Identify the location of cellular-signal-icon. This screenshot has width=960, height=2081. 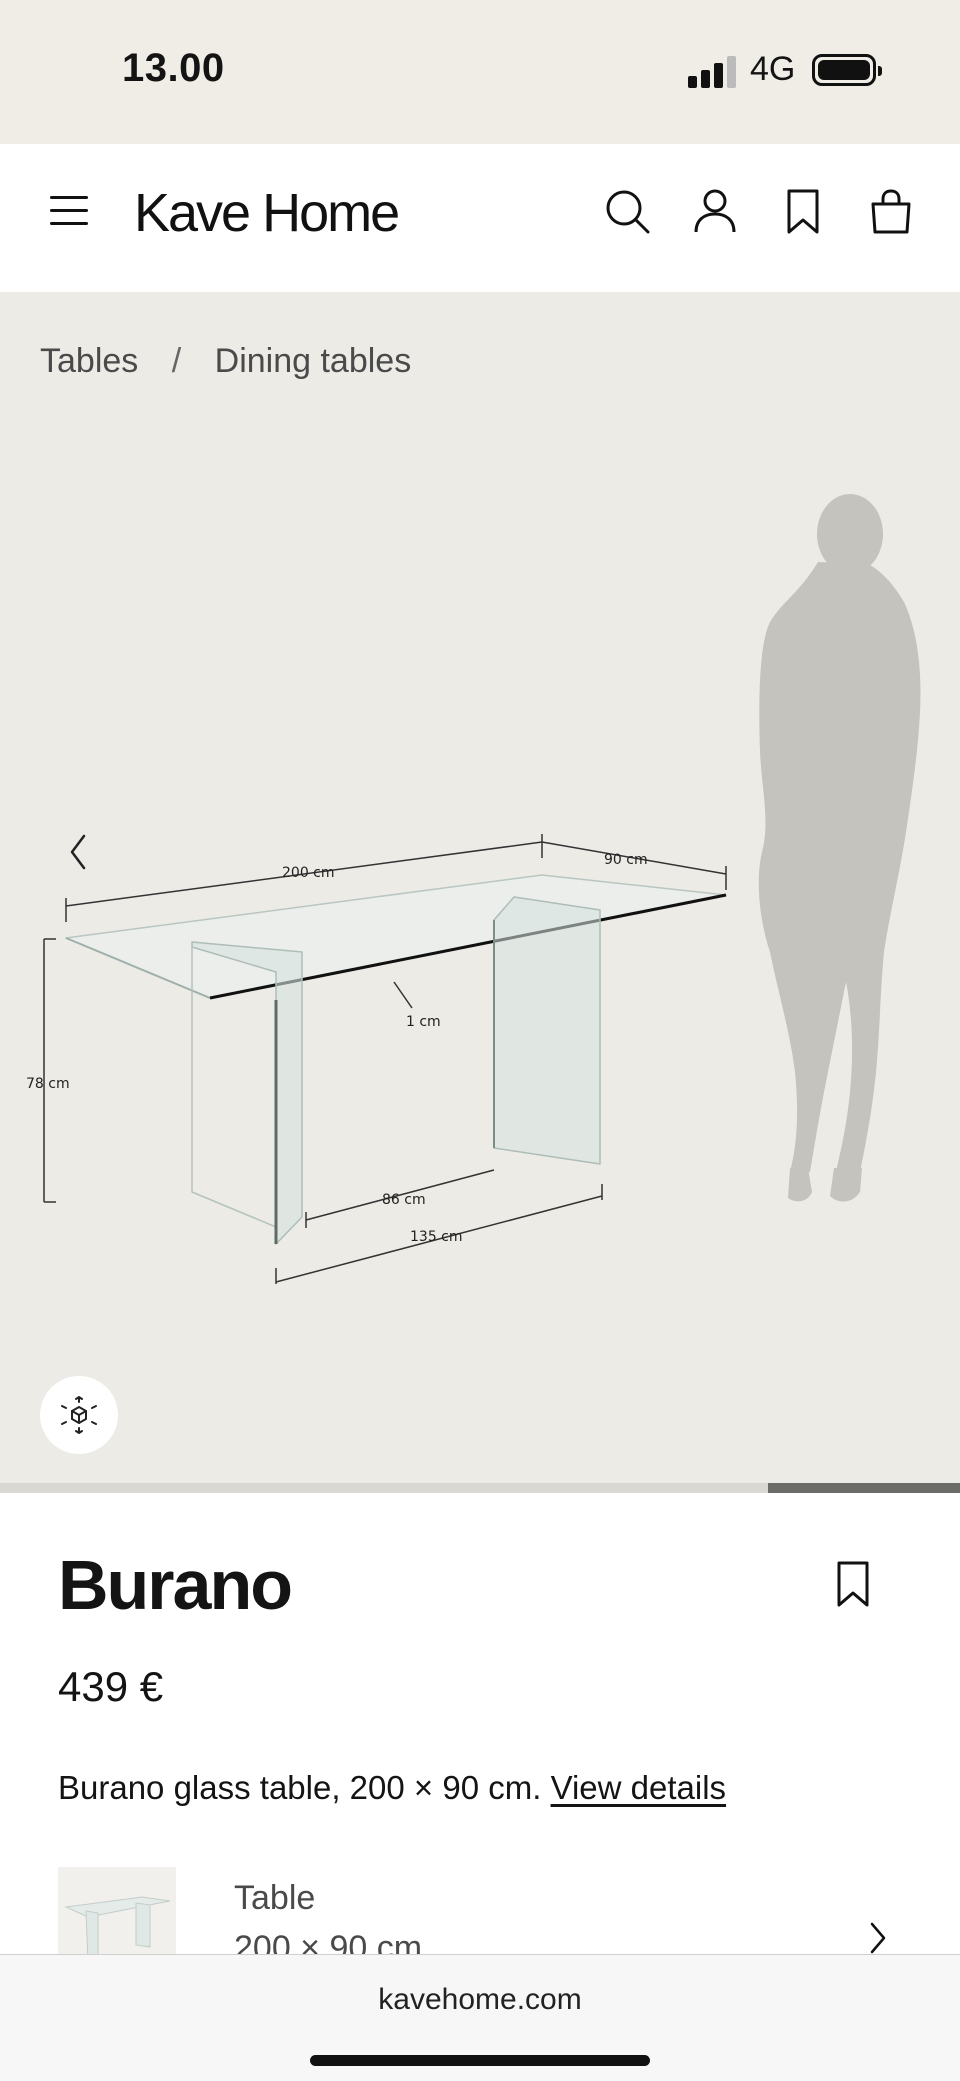
(712, 71).